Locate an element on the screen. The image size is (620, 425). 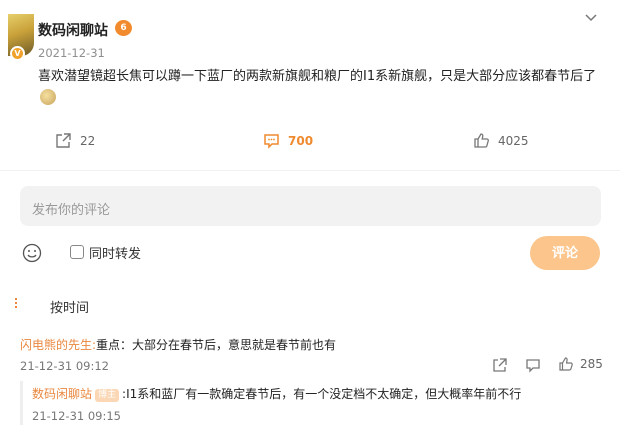
repost-checkbox-label: 同时转发 is located at coordinates (115, 252).